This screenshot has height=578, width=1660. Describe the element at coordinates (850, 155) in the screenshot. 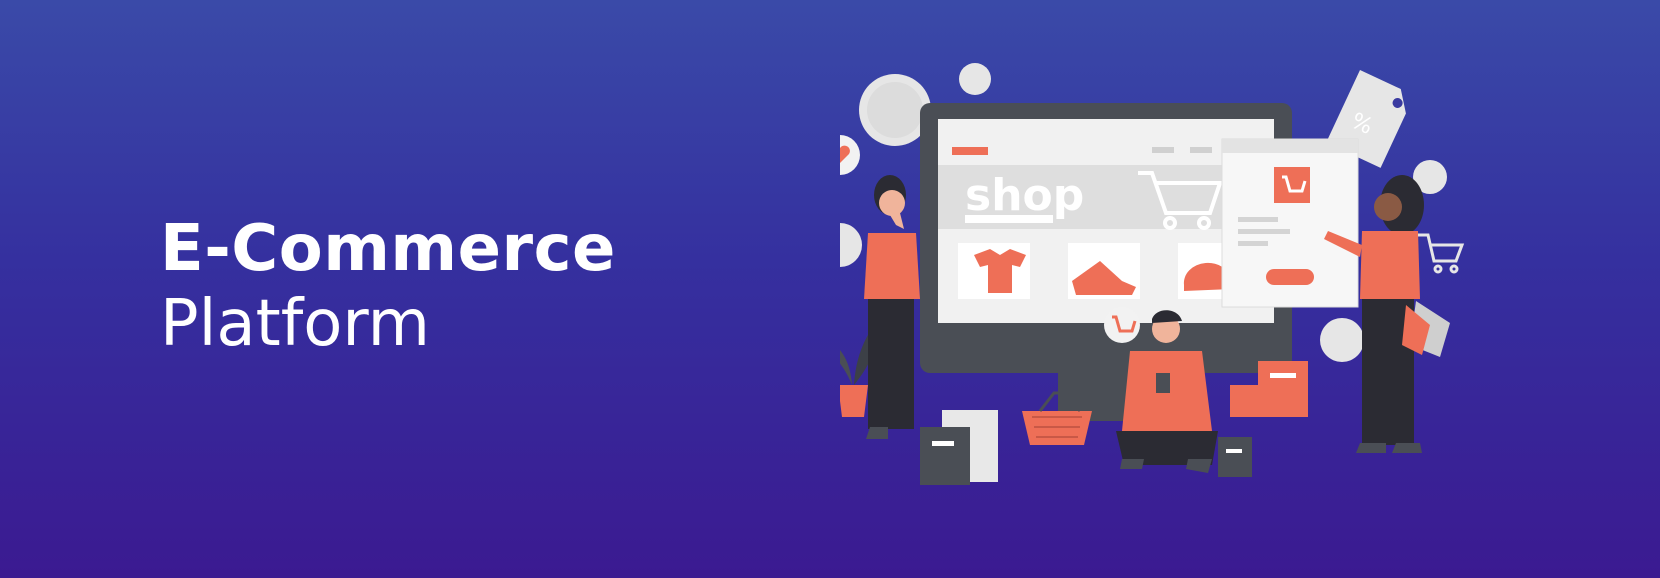

I see `heart-icon` at that location.